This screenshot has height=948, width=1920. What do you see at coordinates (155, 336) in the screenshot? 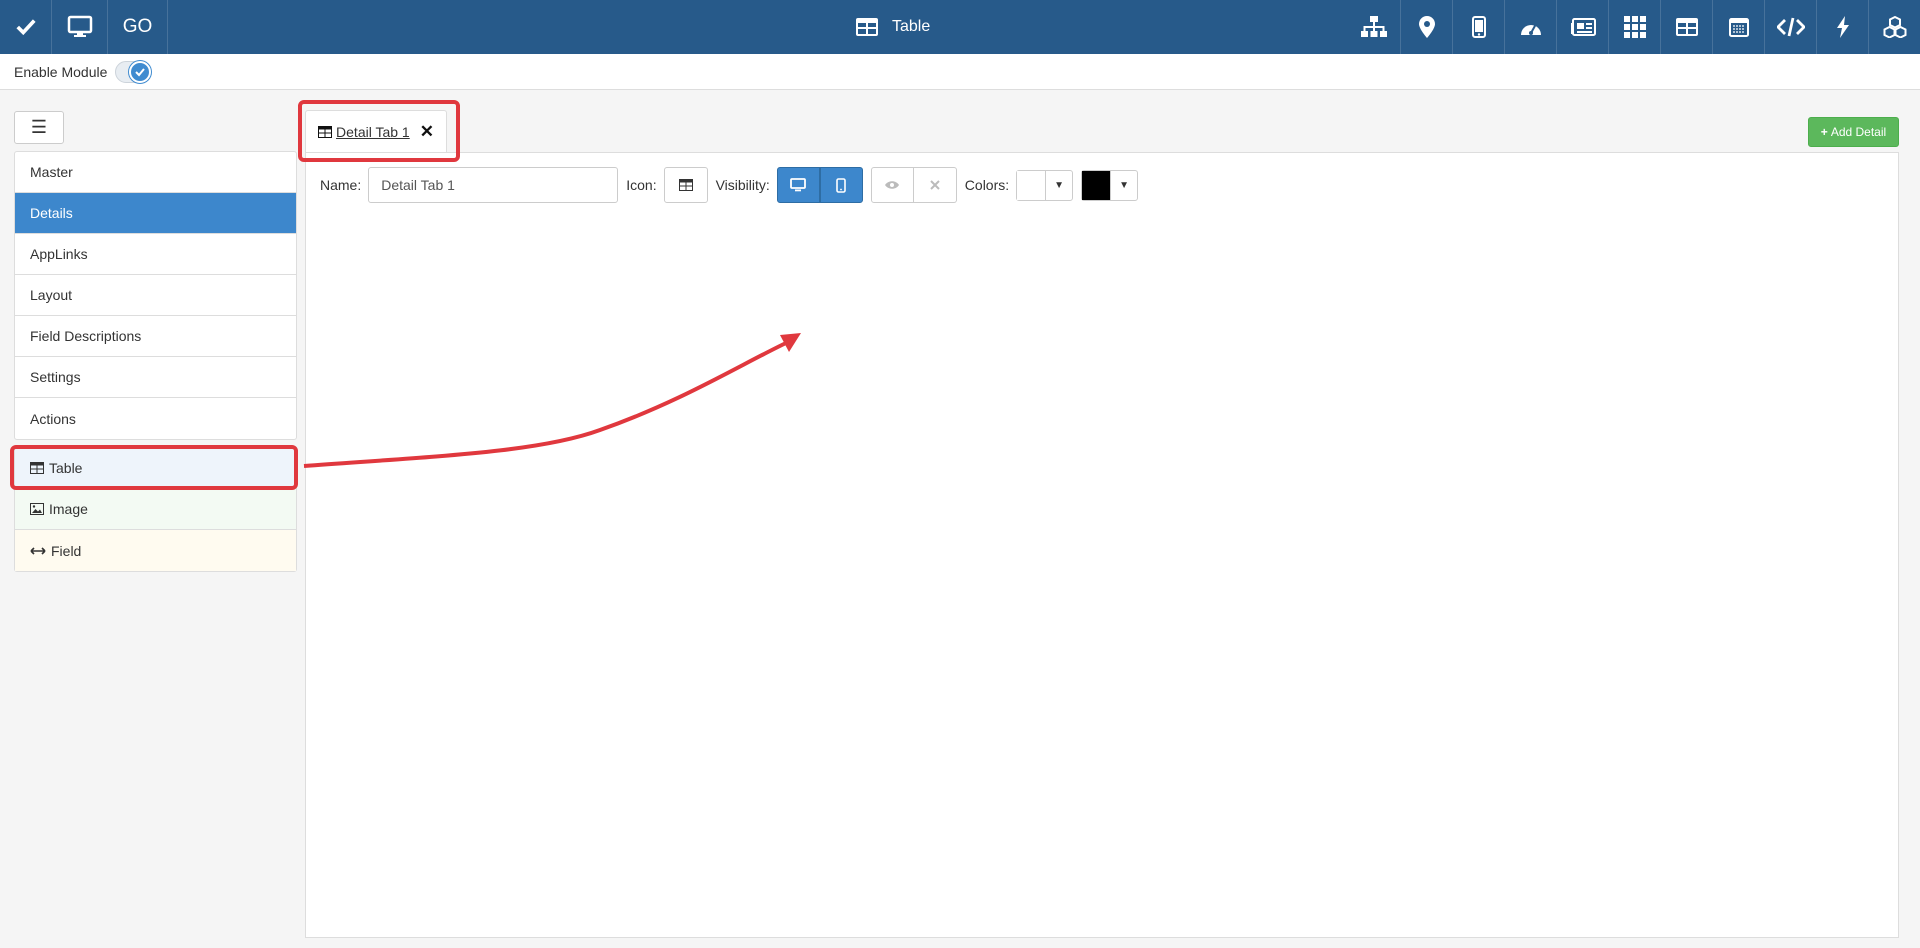
I see `sidebar-item-field-descriptions: Field Descriptions` at bounding box center [155, 336].